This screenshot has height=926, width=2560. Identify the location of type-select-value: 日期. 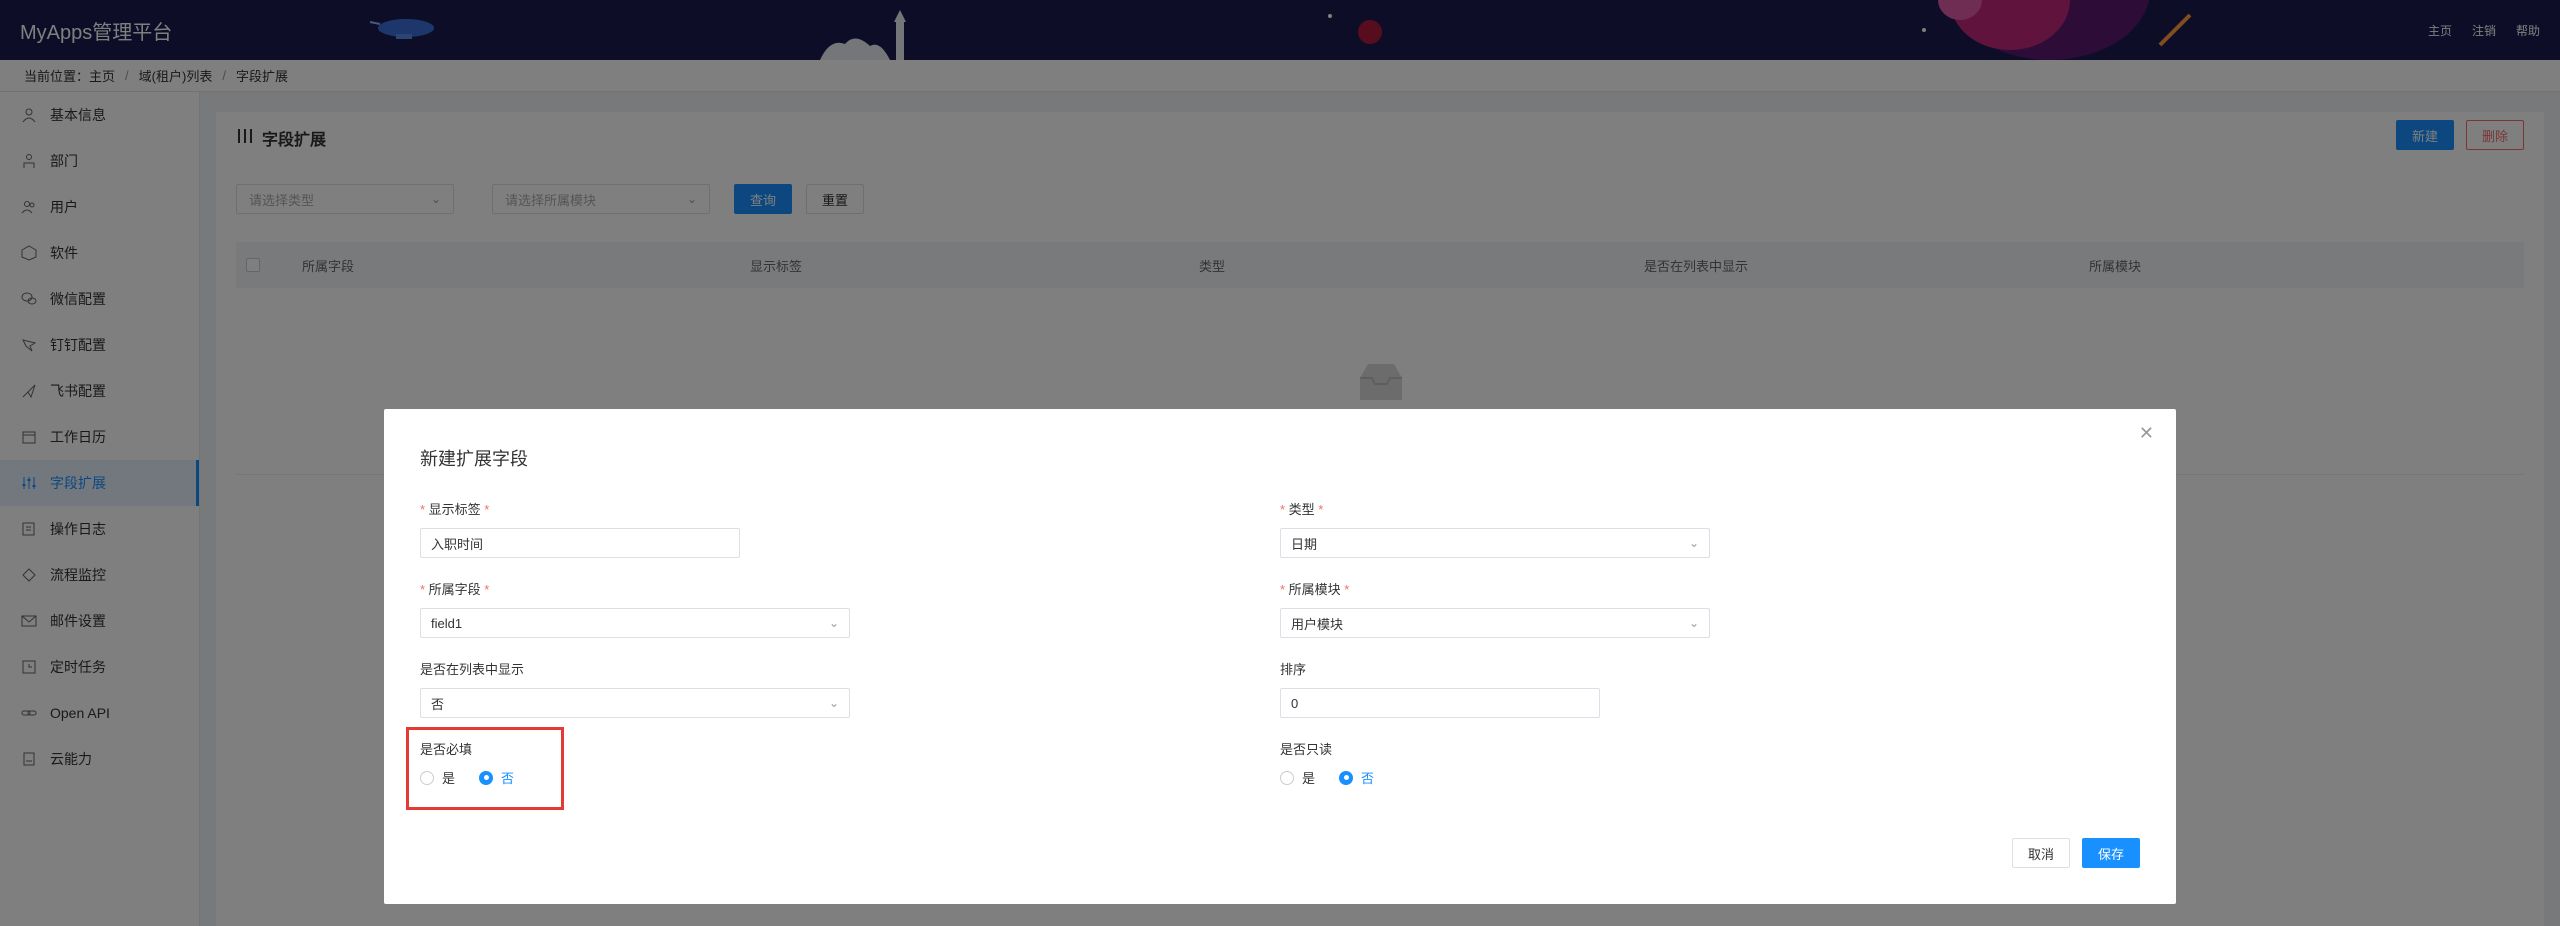
(1304, 544).